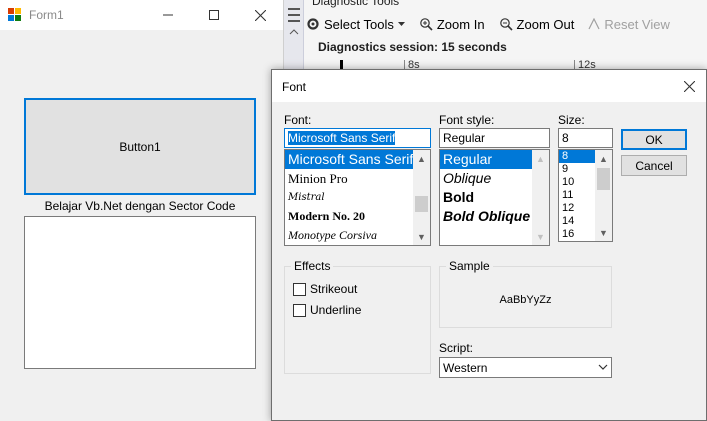  Describe the element at coordinates (312, 266) in the screenshot. I see `effects-label: Effects` at that location.